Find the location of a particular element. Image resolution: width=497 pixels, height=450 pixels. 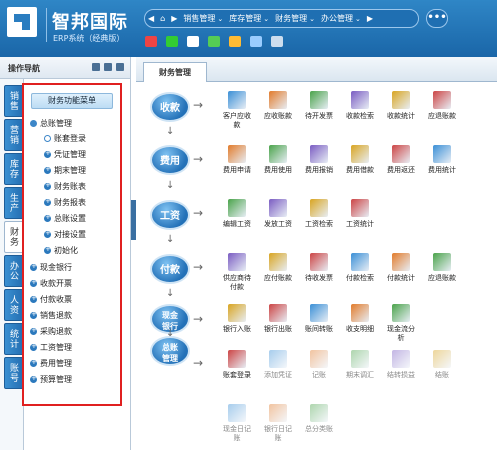

shortcut-label: 银行日记账 is located at coordinates (278, 433).